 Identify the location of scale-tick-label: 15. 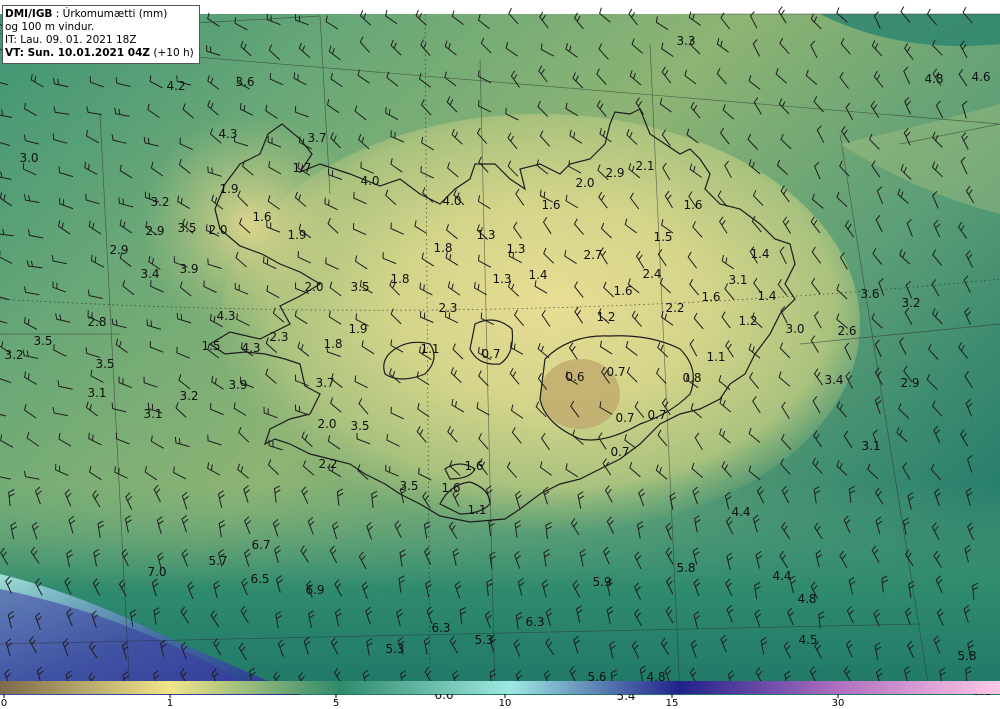
(672, 703).